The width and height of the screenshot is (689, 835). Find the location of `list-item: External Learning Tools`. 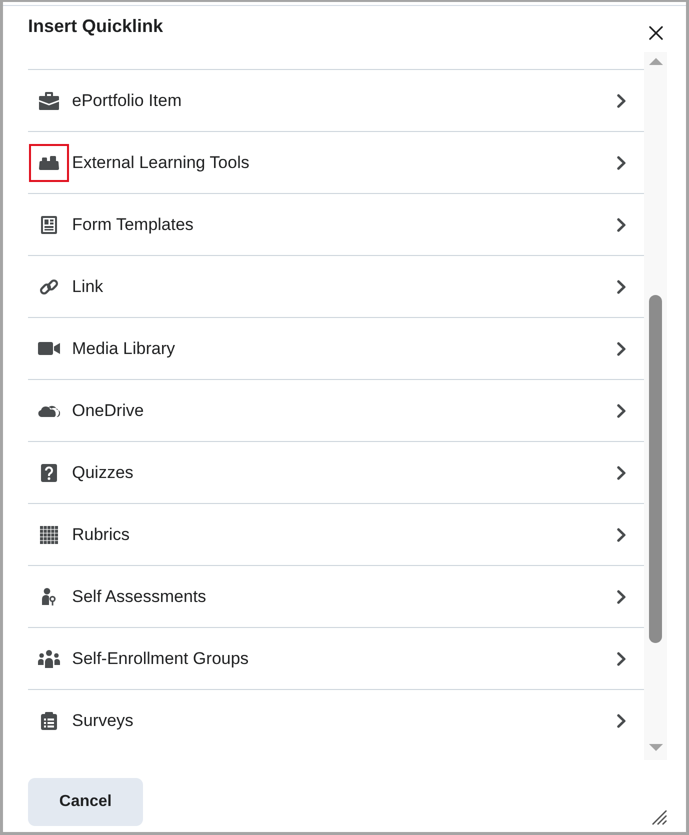

list-item: External Learning Tools is located at coordinates (336, 162).